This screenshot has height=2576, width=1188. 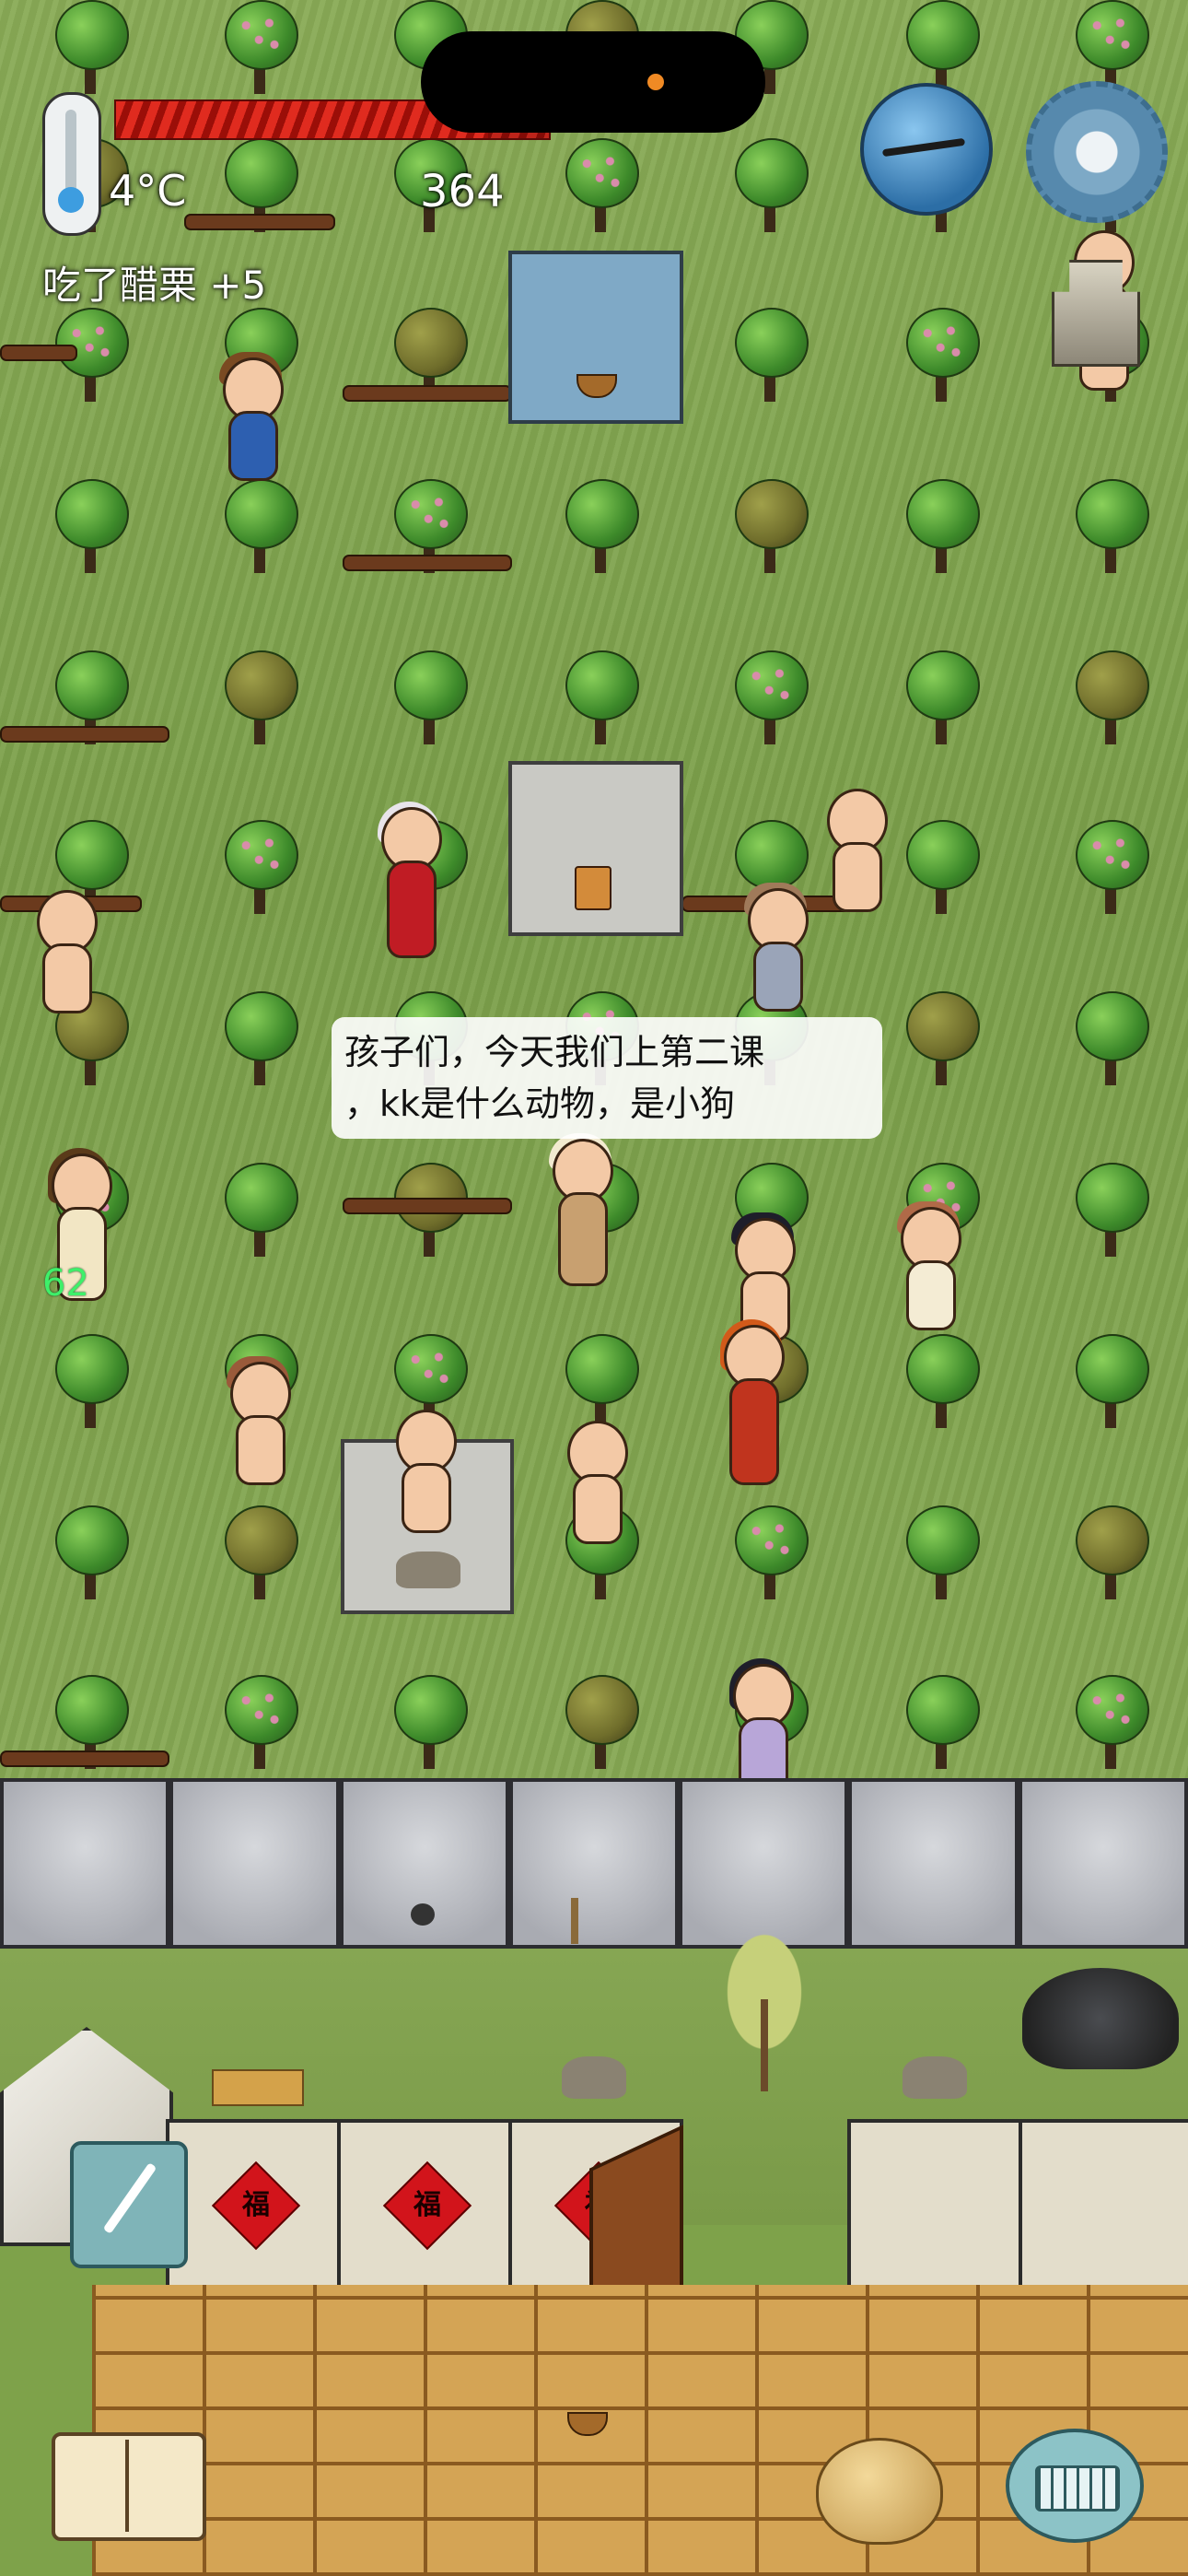 I want to click on stone-road, so click(x=594, y=1863).